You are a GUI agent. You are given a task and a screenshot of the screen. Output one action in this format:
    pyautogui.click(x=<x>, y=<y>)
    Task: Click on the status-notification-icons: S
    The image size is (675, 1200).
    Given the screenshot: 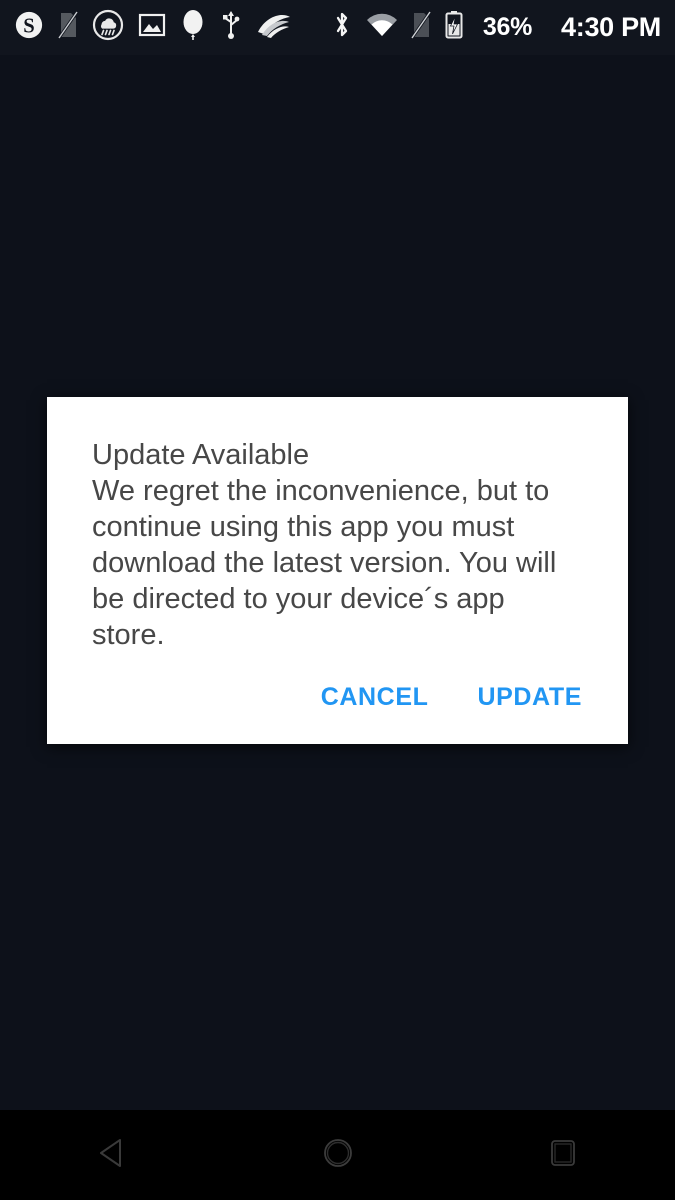 What is the action you would take?
    pyautogui.click(x=172, y=27)
    